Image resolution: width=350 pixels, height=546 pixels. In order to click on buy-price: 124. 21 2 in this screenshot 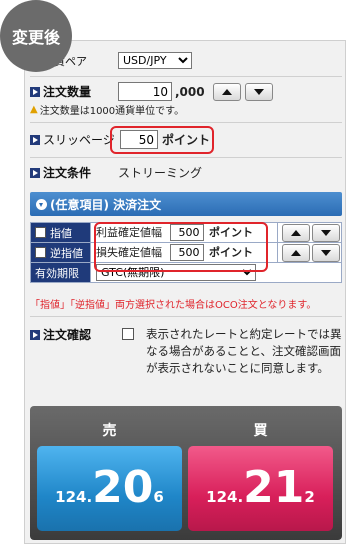, I will do `click(260, 488)`.